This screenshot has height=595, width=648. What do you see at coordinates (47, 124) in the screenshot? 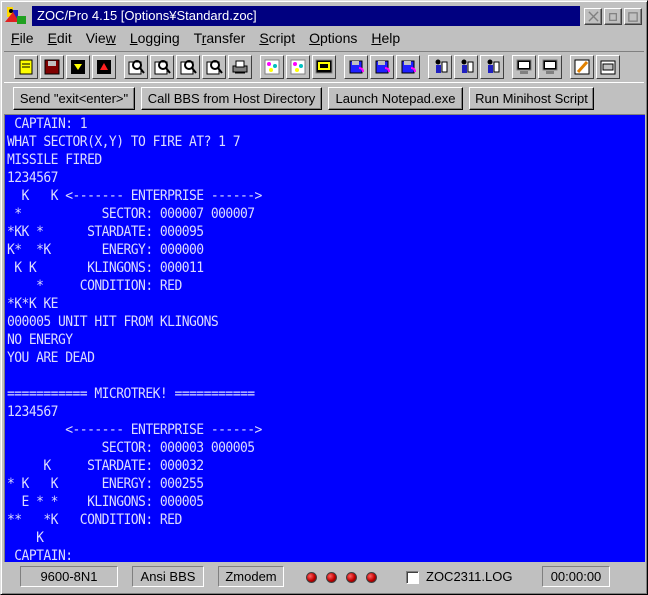
I see `terminal-line: CAPTAIN: 1` at bounding box center [47, 124].